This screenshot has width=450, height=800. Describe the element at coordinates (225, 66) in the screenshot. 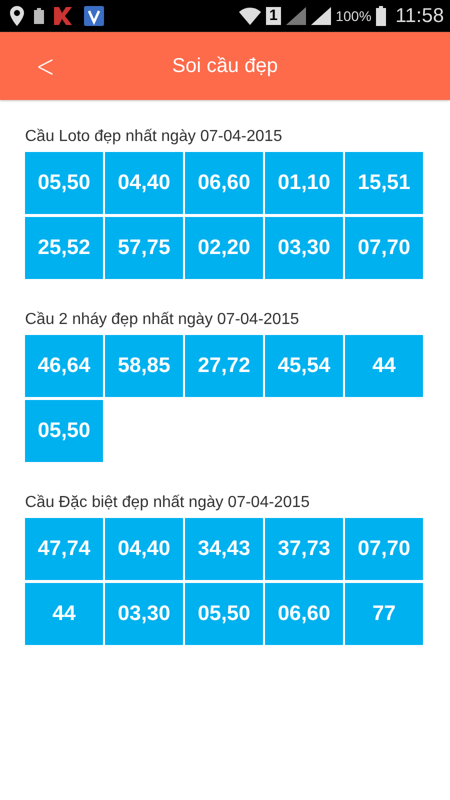

I see `screen-title: Soi cầu đẹp` at that location.